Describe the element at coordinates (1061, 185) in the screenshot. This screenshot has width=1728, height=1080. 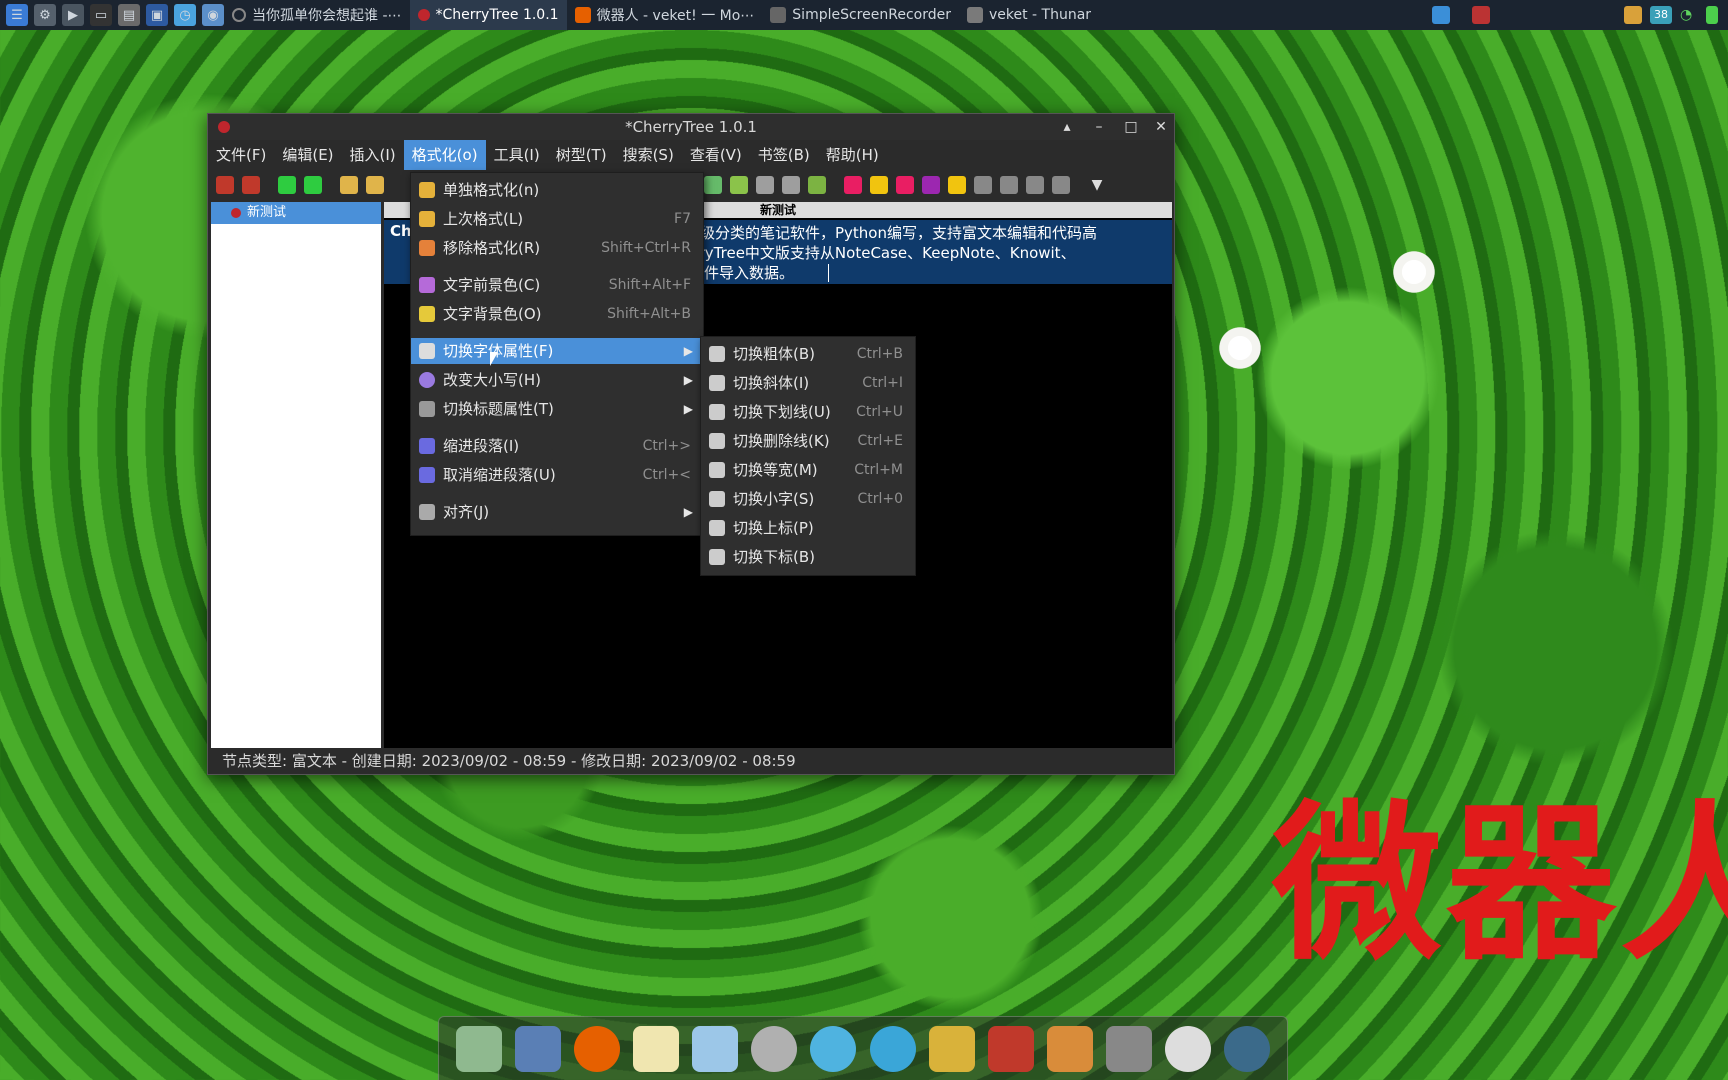
I see `strikethrough-icon` at that location.